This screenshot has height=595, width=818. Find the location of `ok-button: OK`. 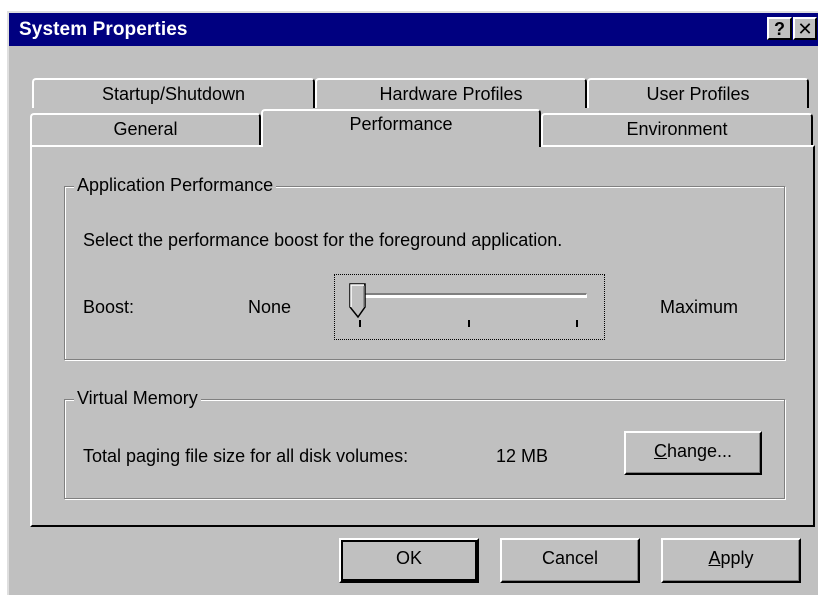

ok-button: OK is located at coordinates (409, 560).